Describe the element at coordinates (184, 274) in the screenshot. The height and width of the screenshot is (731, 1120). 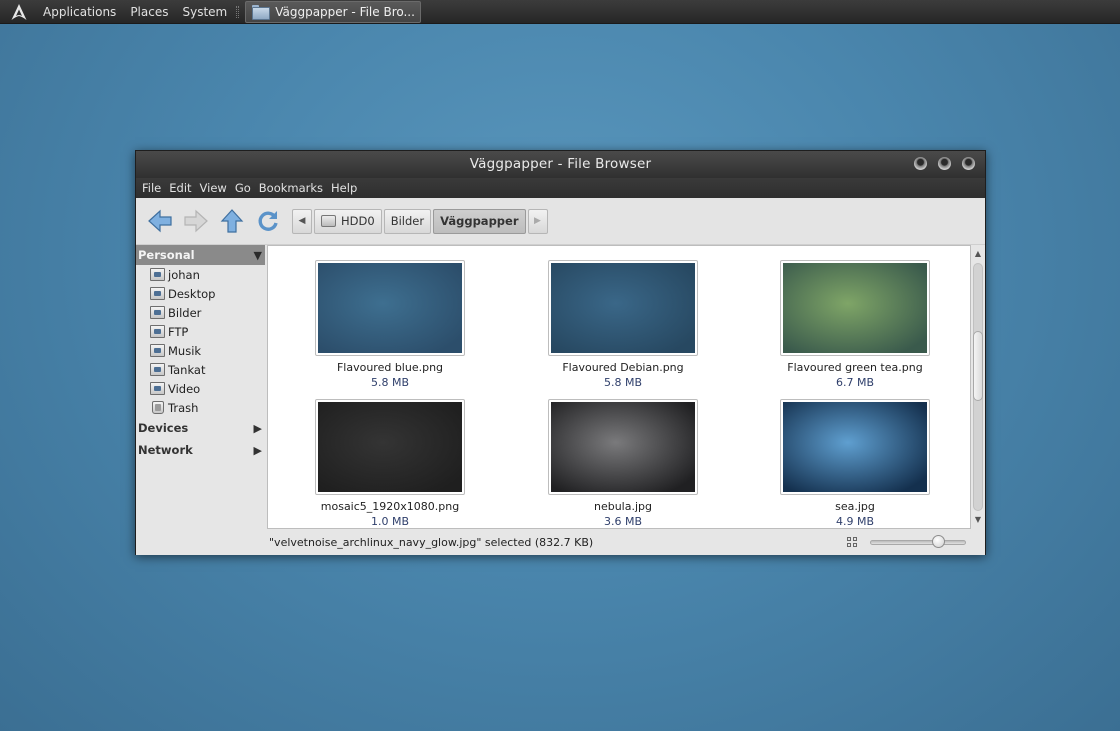
I see `sidebar-item-label: johan` at that location.